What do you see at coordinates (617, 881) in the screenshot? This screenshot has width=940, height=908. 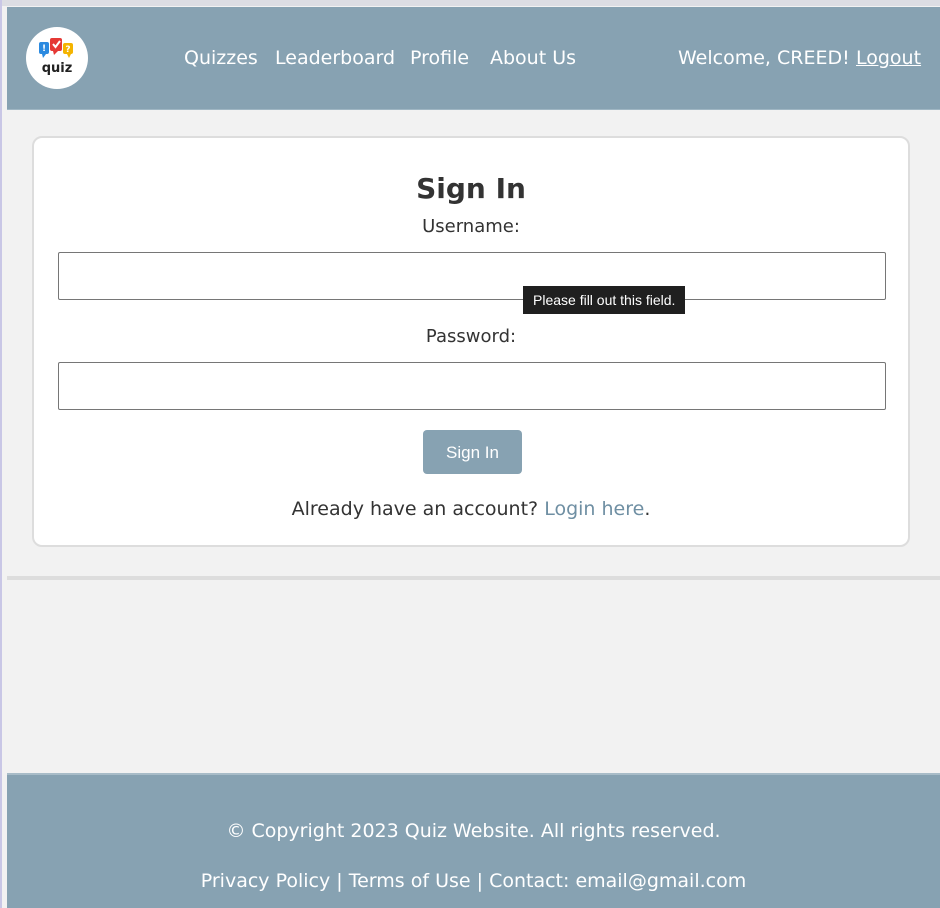 I see `contact-email: Contact: email@gmail.com` at bounding box center [617, 881].